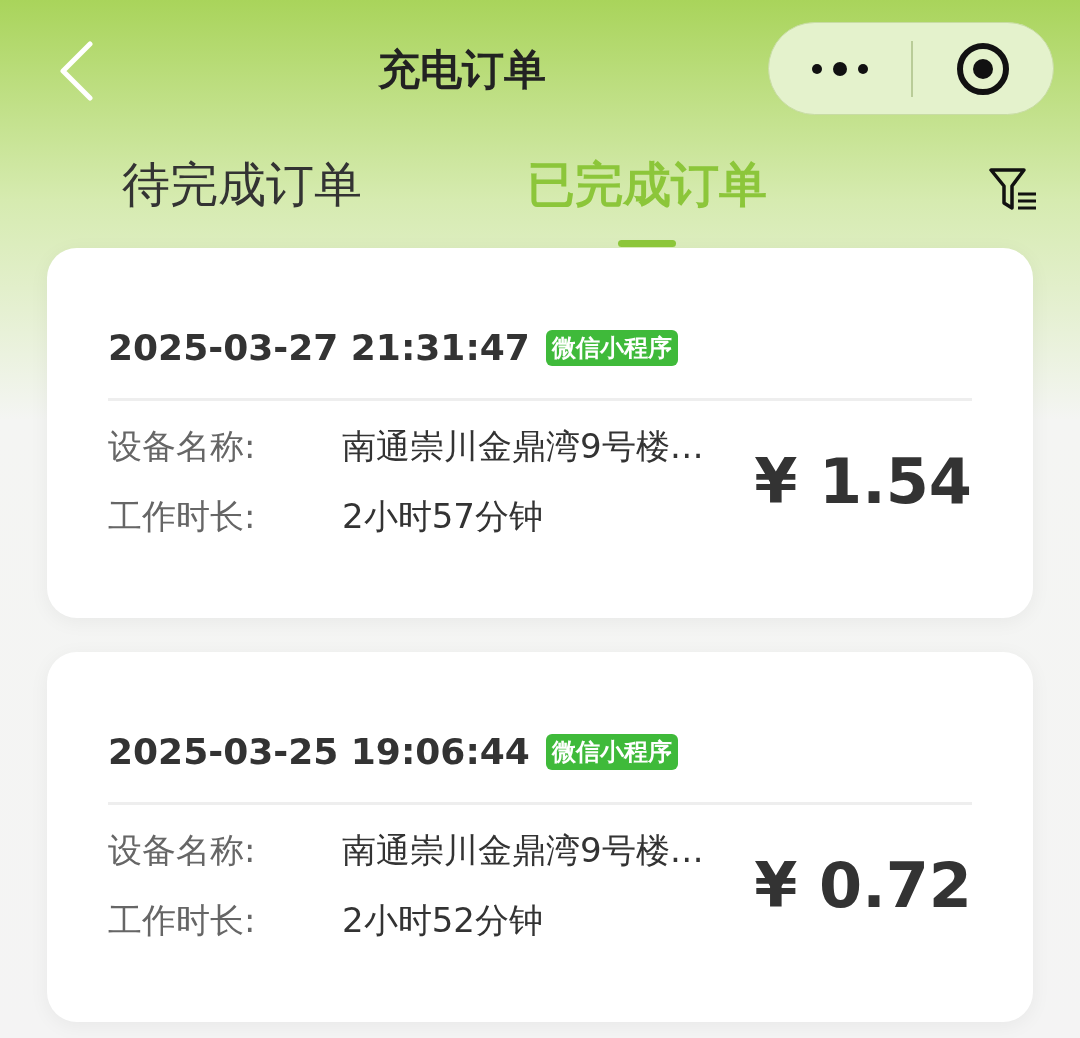  What do you see at coordinates (442, 516) in the screenshot?
I see `duration-value: 2小时57分钟` at bounding box center [442, 516].